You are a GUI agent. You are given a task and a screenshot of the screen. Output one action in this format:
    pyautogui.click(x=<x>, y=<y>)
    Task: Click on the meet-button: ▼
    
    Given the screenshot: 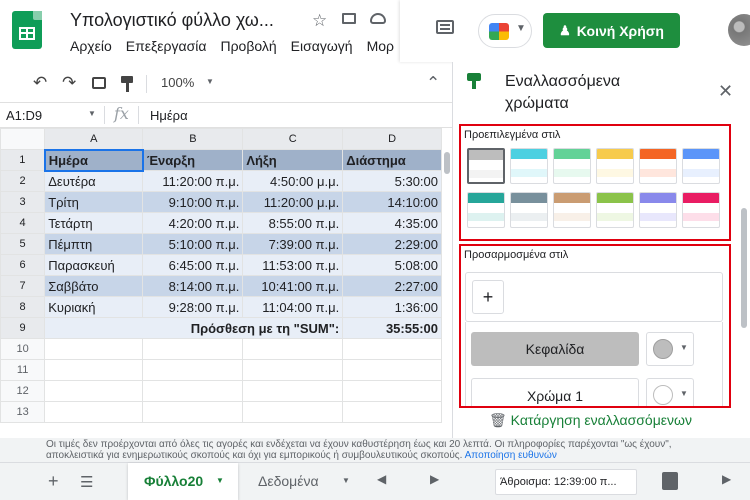 What is the action you would take?
    pyautogui.click(x=505, y=31)
    